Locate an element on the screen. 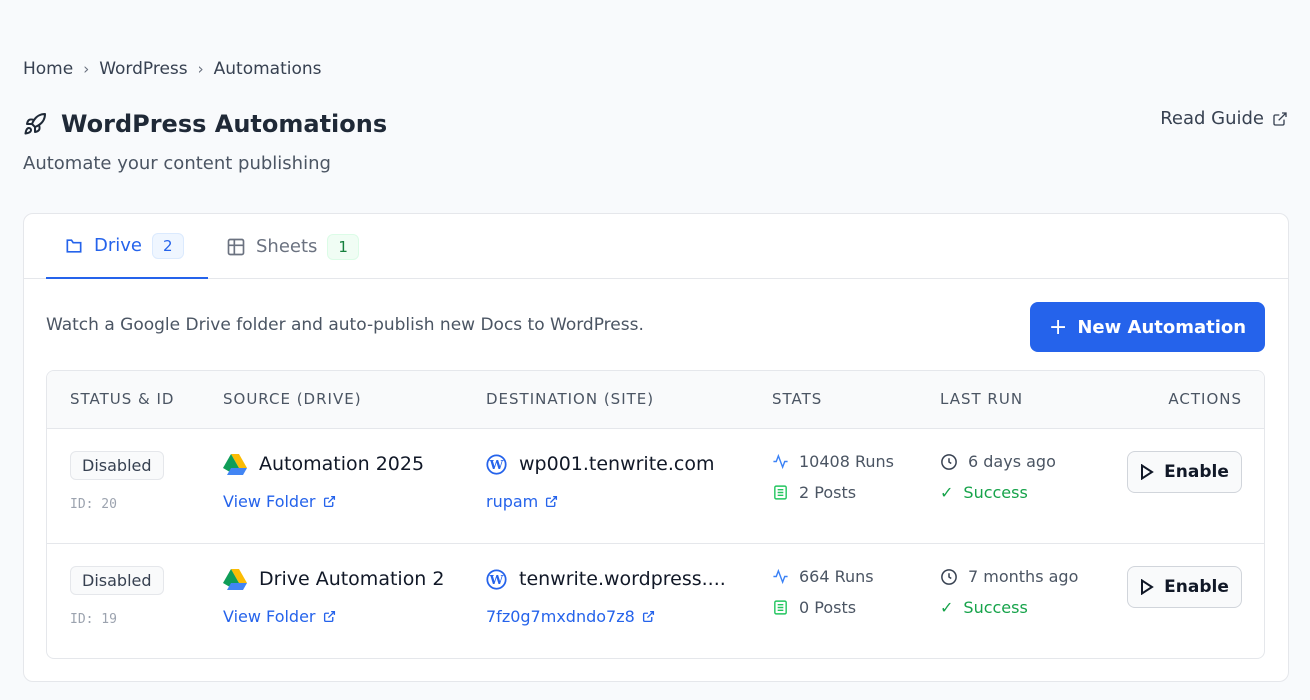 The width and height of the screenshot is (1310, 700). breadcrumb-automations: Automations is located at coordinates (267, 69).